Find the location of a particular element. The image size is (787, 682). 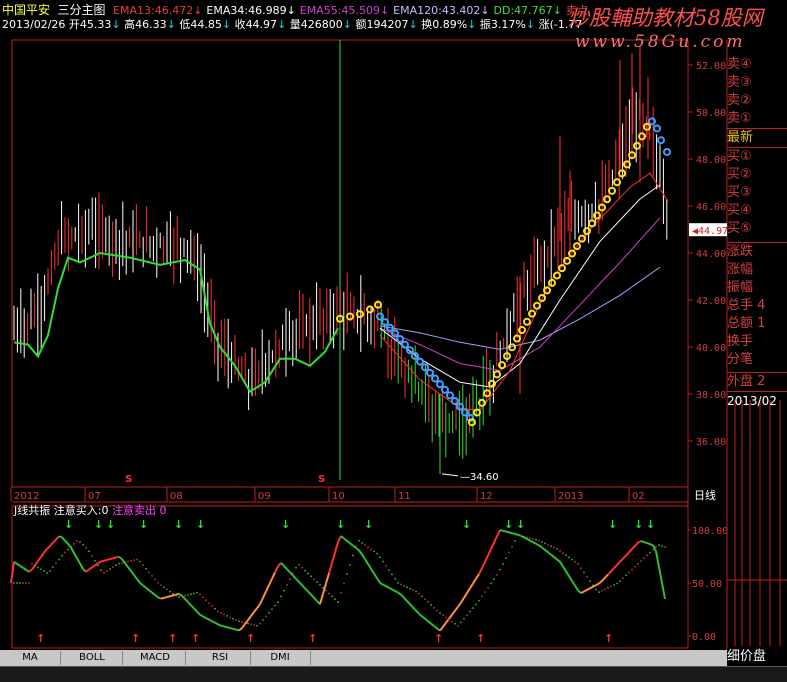

sell-level-3: 卖① is located at coordinates (739, 118).